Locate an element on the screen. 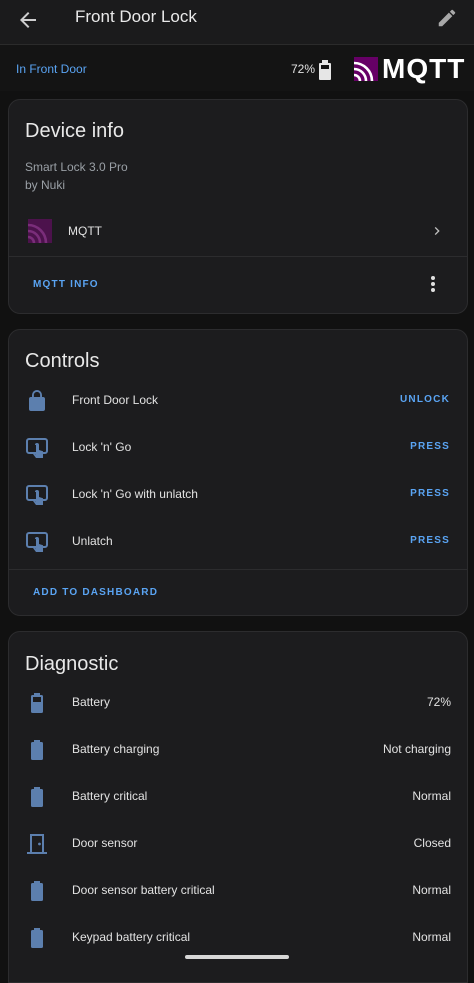  diagnostic-label: Keypad battery critical is located at coordinates (131, 937).